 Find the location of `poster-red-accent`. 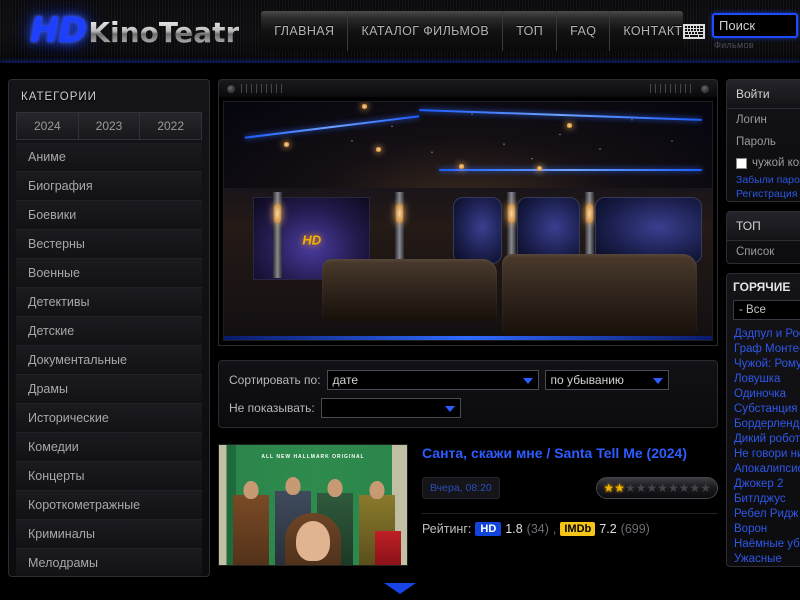

poster-red-accent is located at coordinates (388, 548).